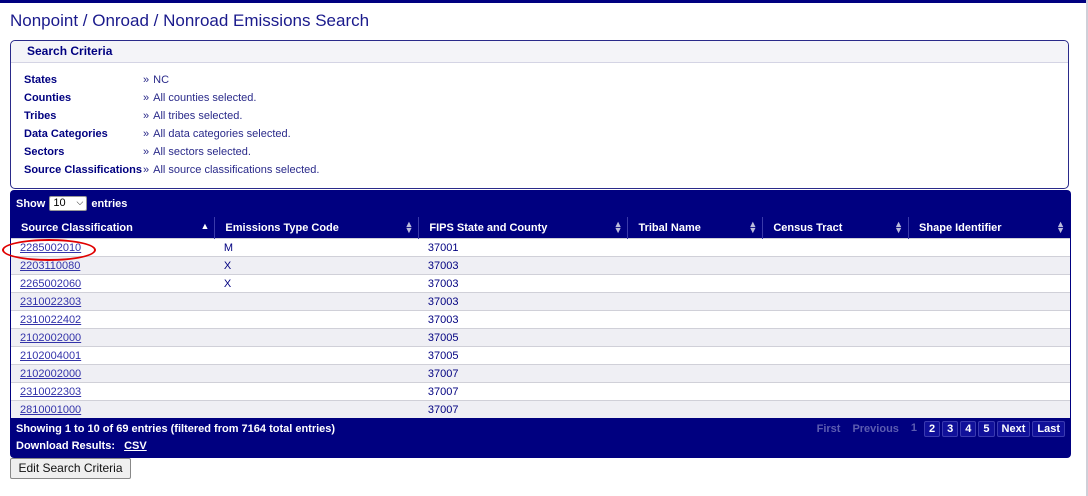  Describe the element at coordinates (113, 391) in the screenshot. I see `table-cell: 2310022303` at that location.